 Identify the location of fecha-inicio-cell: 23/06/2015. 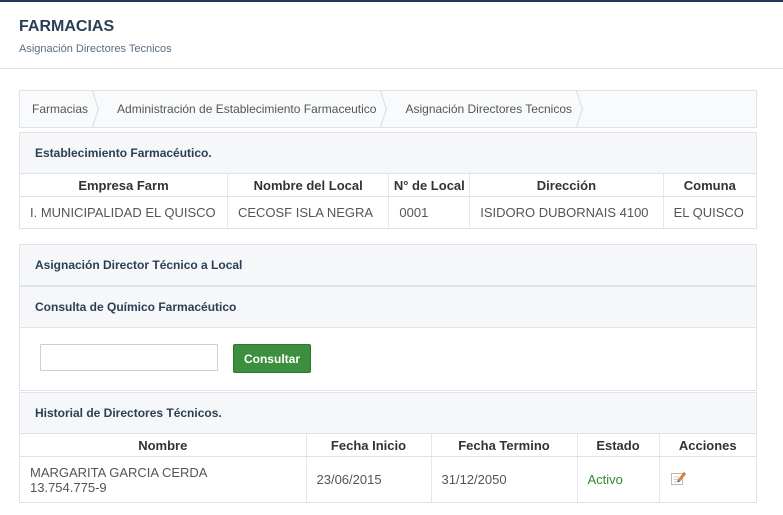
(369, 479).